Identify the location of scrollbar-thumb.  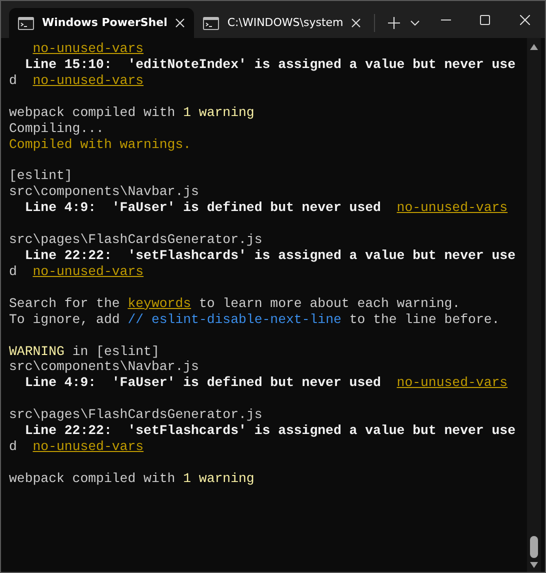
(534, 547).